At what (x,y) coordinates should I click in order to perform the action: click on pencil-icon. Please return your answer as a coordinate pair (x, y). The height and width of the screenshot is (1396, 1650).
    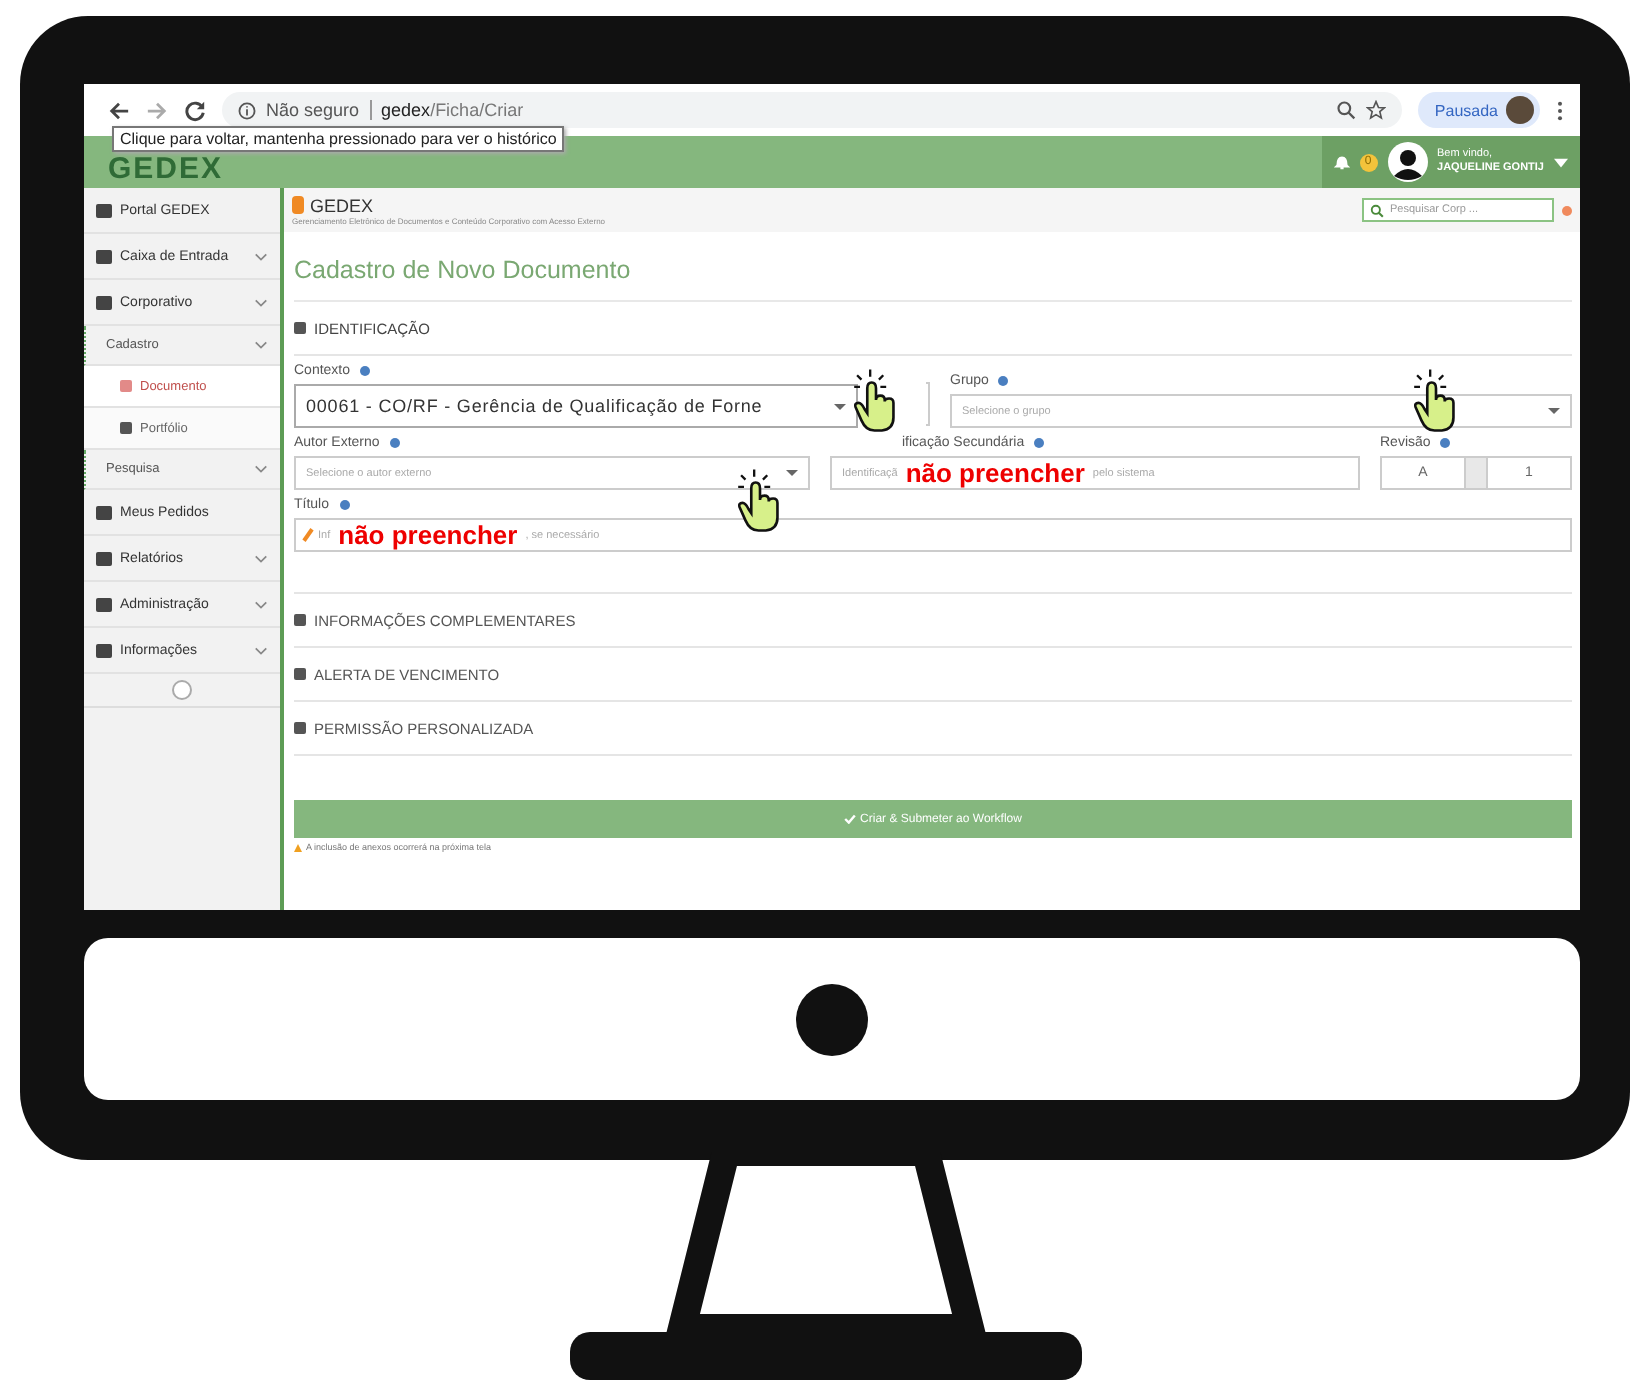
    Looking at the image, I should click on (308, 535).